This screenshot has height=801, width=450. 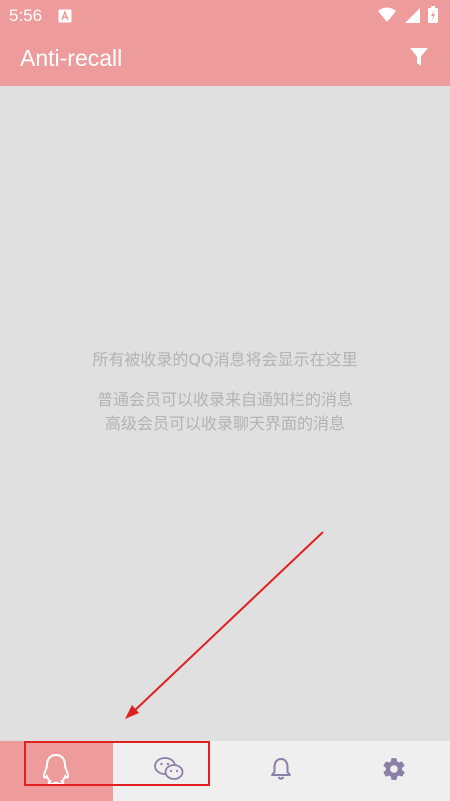 I want to click on notification-app-icon, so click(x=65, y=15).